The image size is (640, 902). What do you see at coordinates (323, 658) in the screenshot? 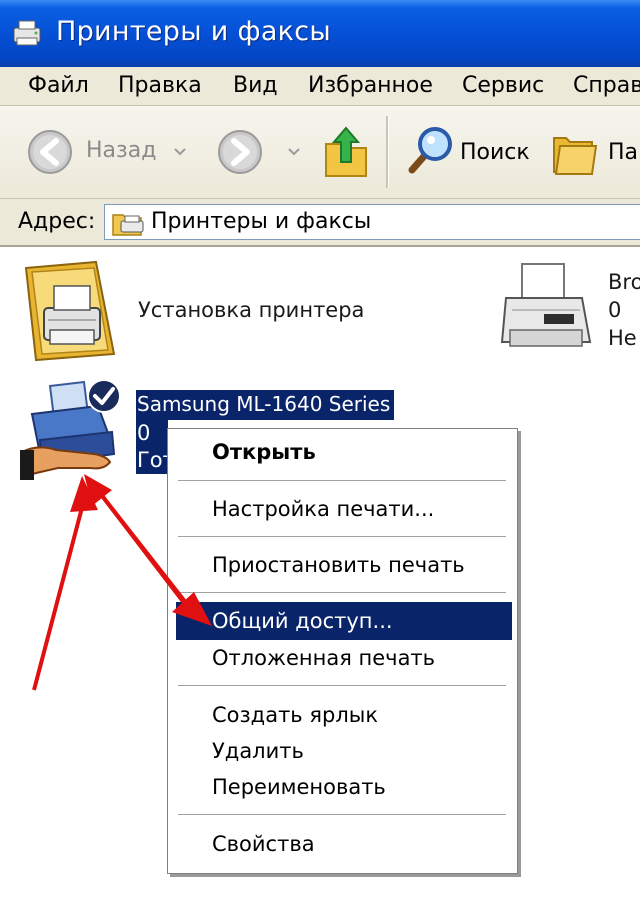
I see `menu-item-deferred-printing: Отложенная печать` at bounding box center [323, 658].